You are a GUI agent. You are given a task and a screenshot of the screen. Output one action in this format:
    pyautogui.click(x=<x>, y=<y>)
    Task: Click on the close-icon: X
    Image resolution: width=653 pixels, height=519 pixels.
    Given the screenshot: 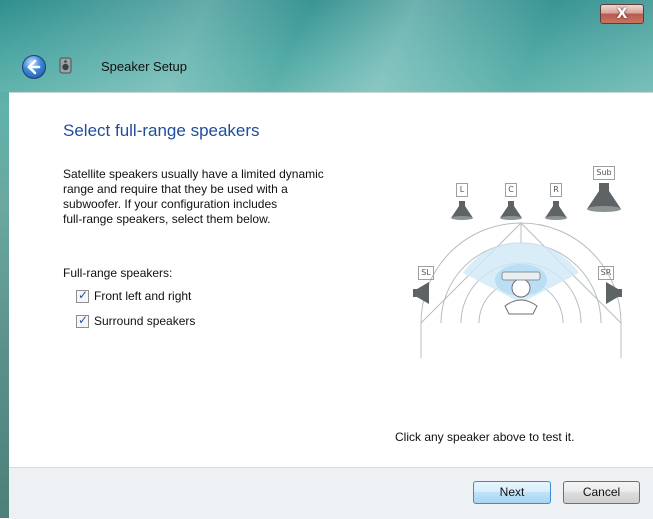 What is the action you would take?
    pyautogui.click(x=622, y=14)
    